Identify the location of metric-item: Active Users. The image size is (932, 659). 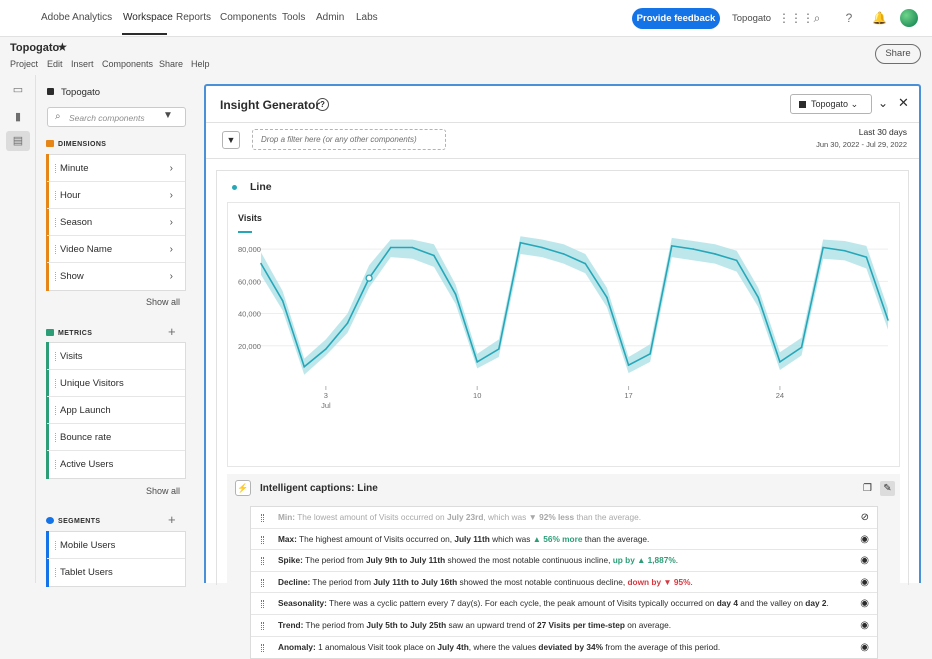
(116, 464).